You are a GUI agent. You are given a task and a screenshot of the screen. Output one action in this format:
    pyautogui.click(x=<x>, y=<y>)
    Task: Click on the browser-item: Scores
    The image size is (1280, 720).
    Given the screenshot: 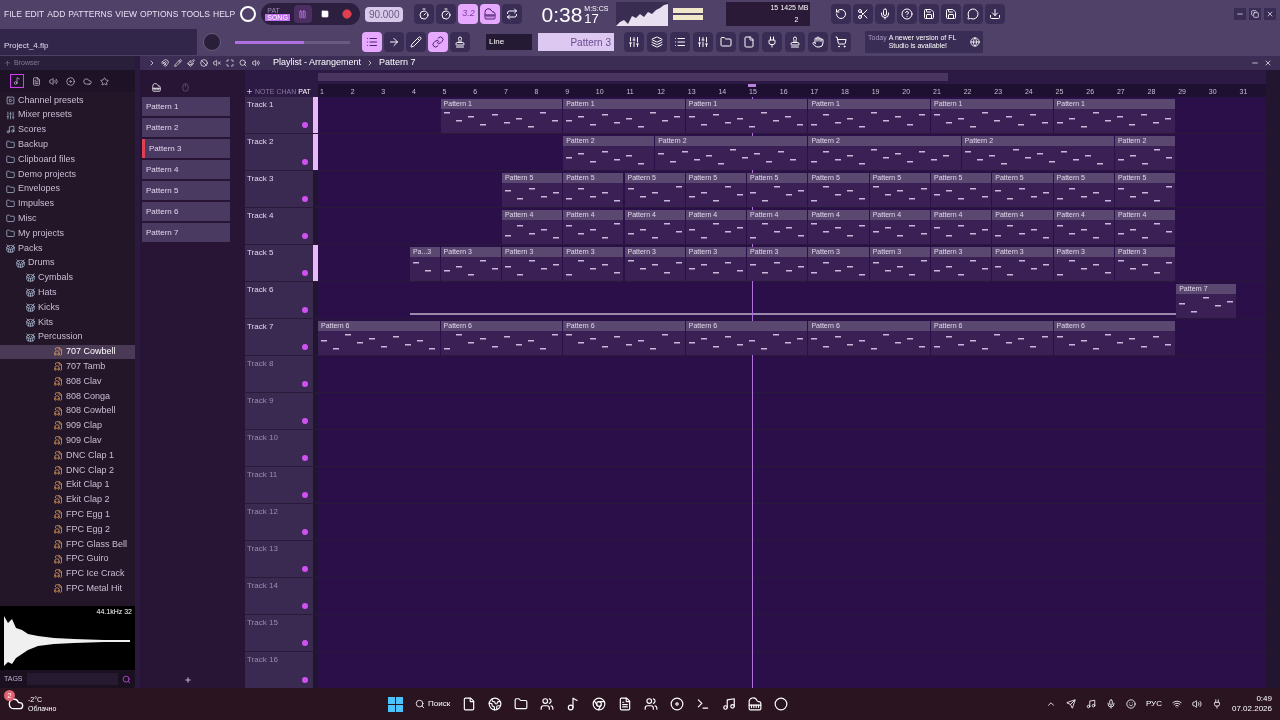 What is the action you would take?
    pyautogui.click(x=67, y=130)
    